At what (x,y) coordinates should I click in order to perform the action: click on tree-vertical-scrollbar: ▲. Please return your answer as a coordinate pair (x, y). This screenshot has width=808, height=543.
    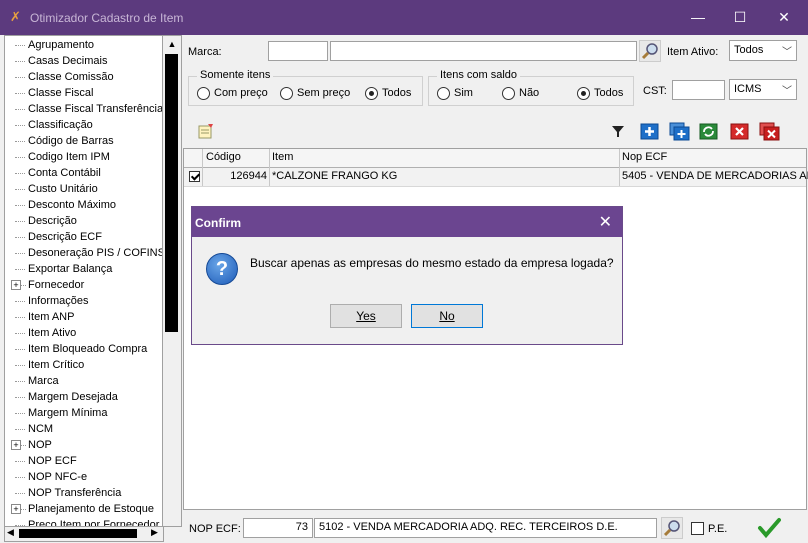
    Looking at the image, I should click on (172, 281).